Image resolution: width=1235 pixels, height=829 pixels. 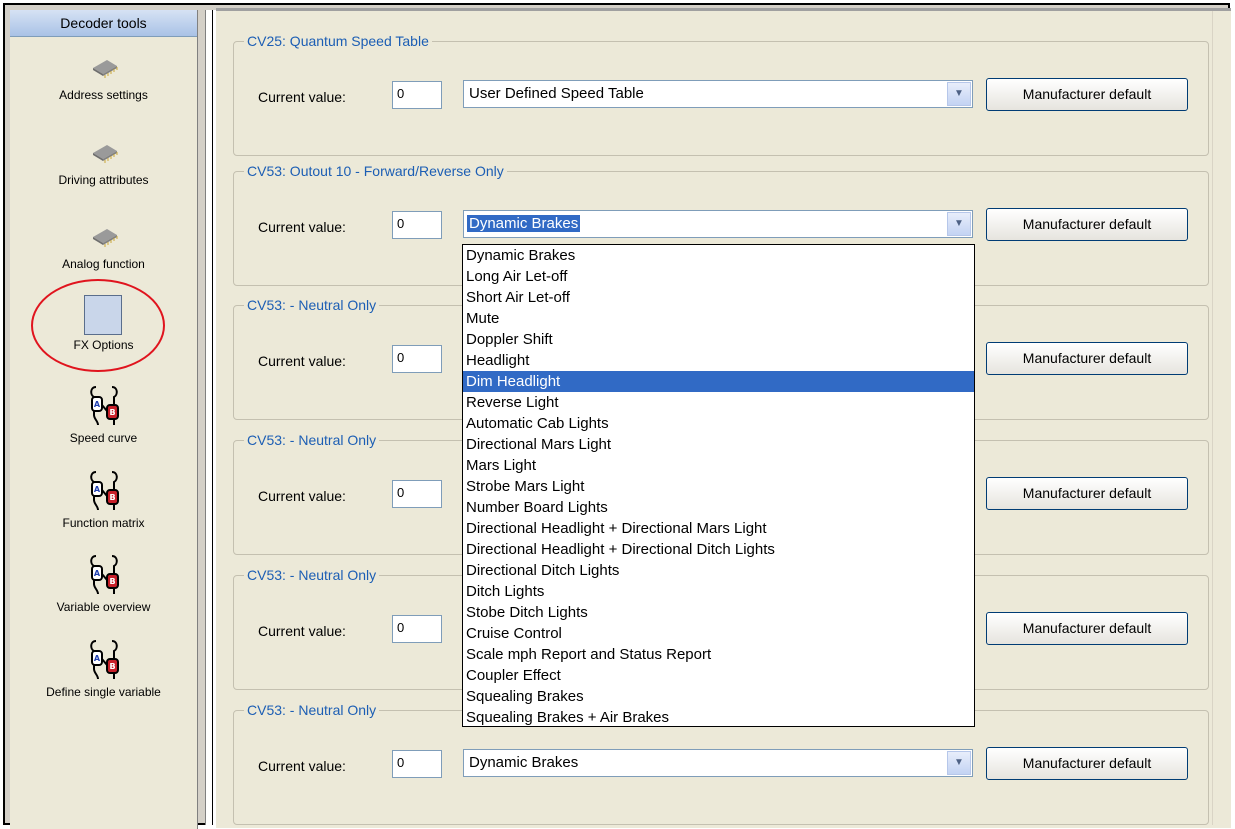 I want to click on dropdown-option: Ditch Lights, so click(x=718, y=591).